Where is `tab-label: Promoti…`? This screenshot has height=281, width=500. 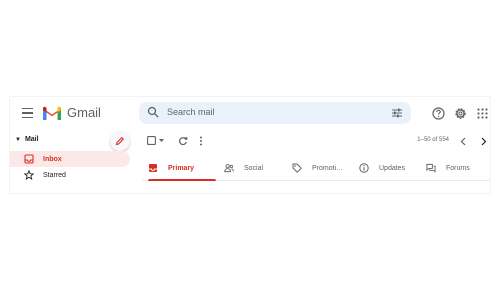 tab-label: Promoti… is located at coordinates (328, 168).